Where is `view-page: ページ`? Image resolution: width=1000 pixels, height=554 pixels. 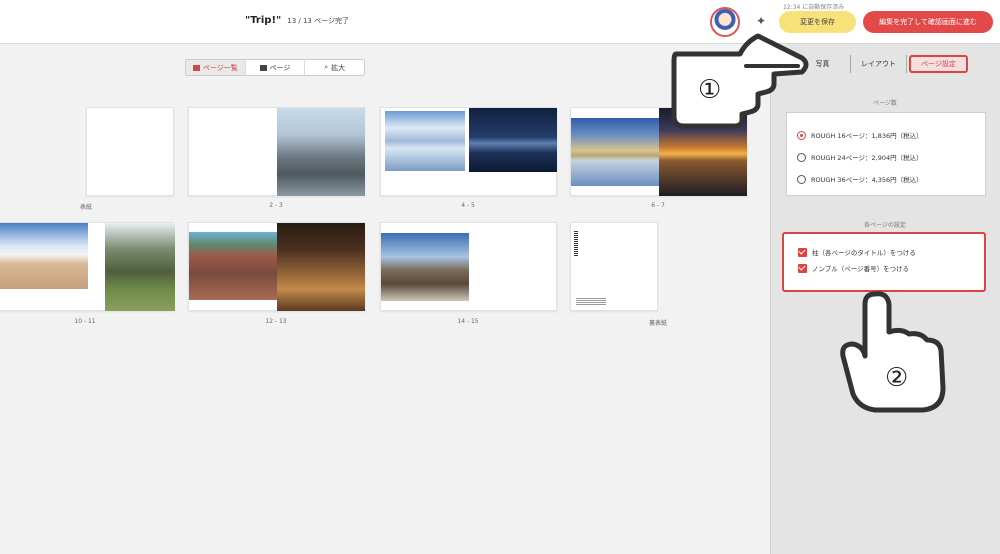
view-page: ページ is located at coordinates (276, 67).